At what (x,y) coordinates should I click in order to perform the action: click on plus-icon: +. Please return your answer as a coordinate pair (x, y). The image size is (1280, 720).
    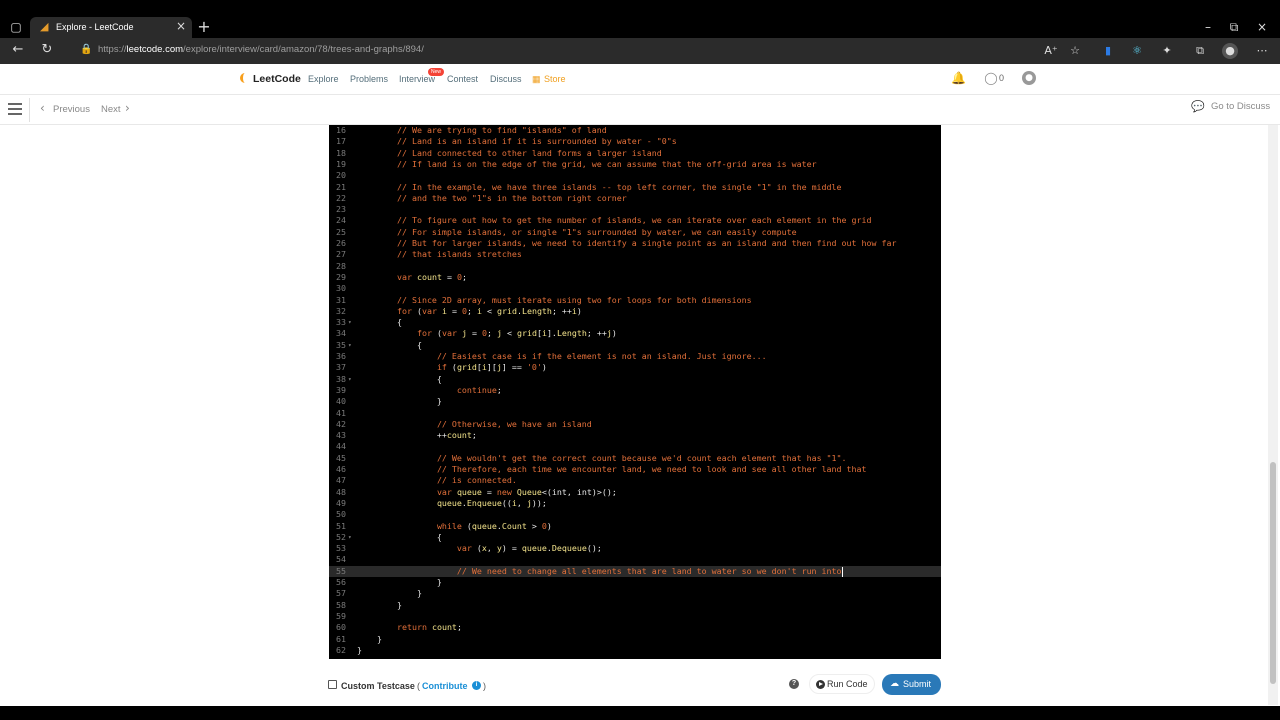
    Looking at the image, I should click on (204, 27).